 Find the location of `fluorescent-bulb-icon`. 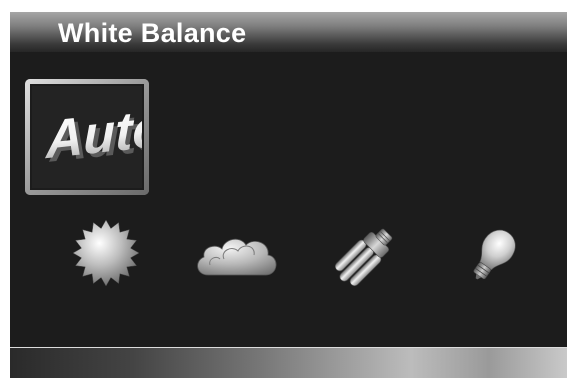

fluorescent-bulb-icon is located at coordinates (363, 257).